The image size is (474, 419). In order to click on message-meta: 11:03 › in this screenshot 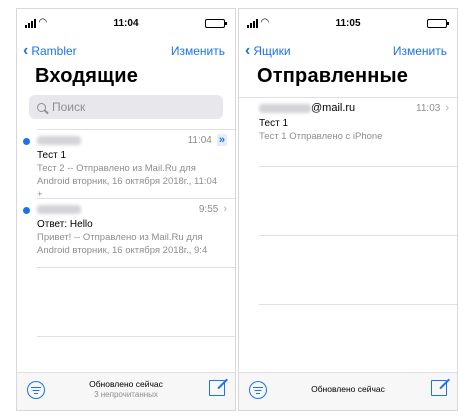, I will do `click(432, 108)`.